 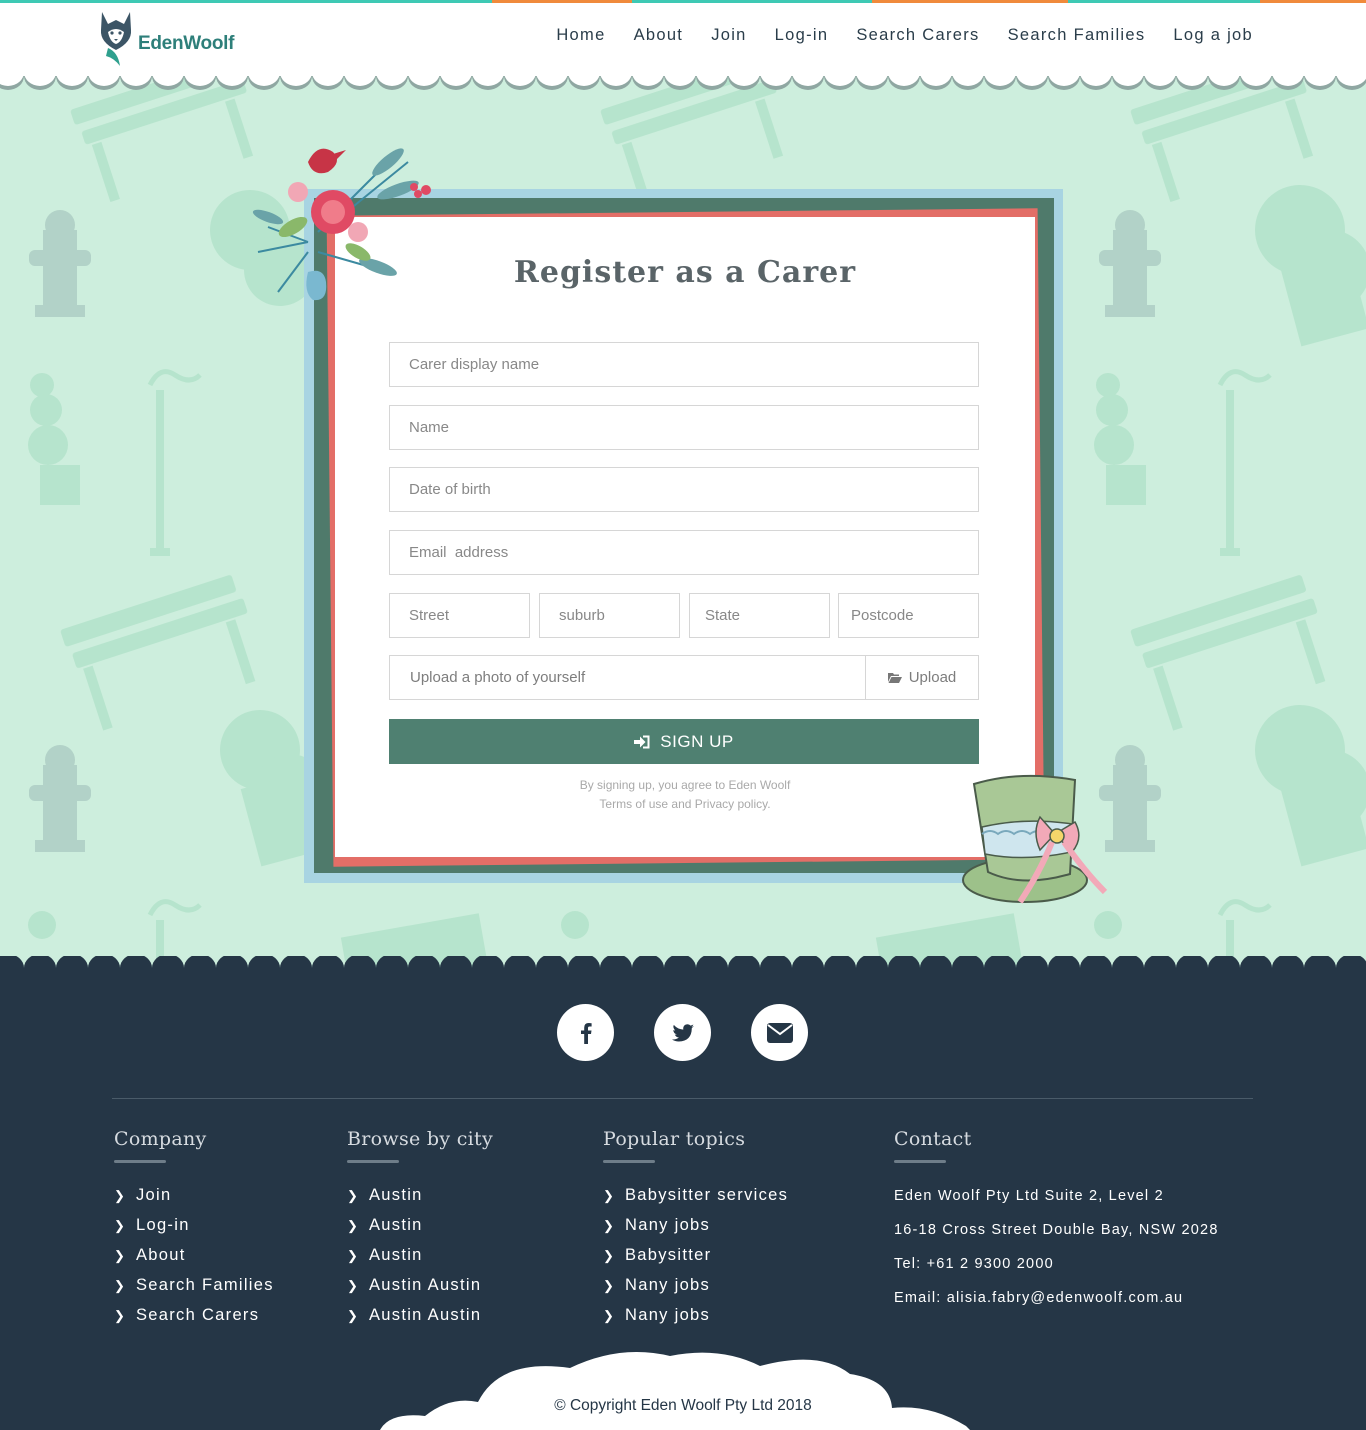 I want to click on cloud-shape, so click(x=675, y=1391).